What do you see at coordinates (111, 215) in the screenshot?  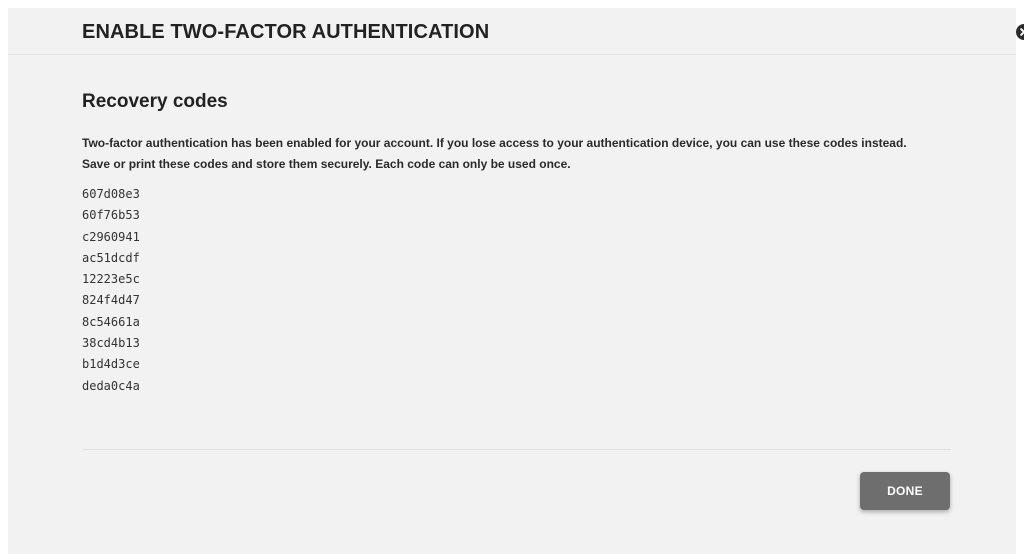 I see `recovery-code: 60f76b53` at bounding box center [111, 215].